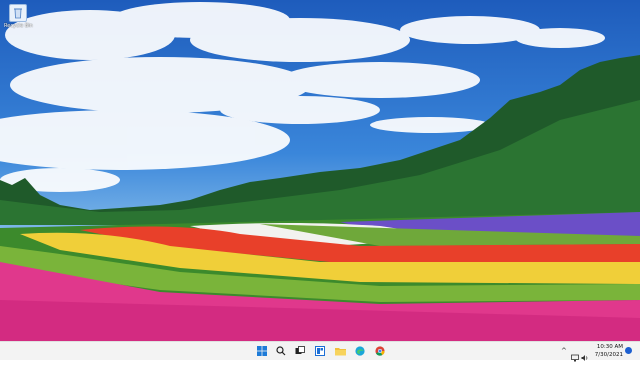  Describe the element at coordinates (340, 351) in the screenshot. I see `file-explorer-icon` at that location.